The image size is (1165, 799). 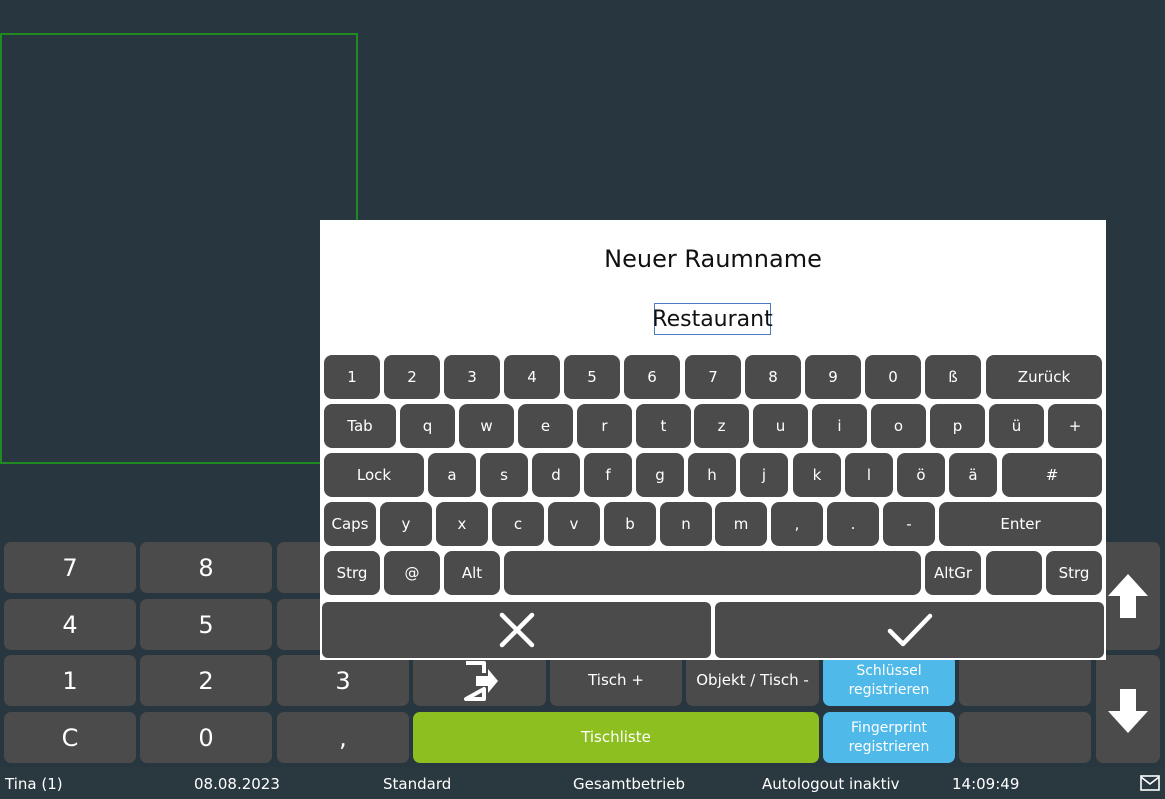 I want to click on numpad-key-clear: C, so click(x=70, y=737).